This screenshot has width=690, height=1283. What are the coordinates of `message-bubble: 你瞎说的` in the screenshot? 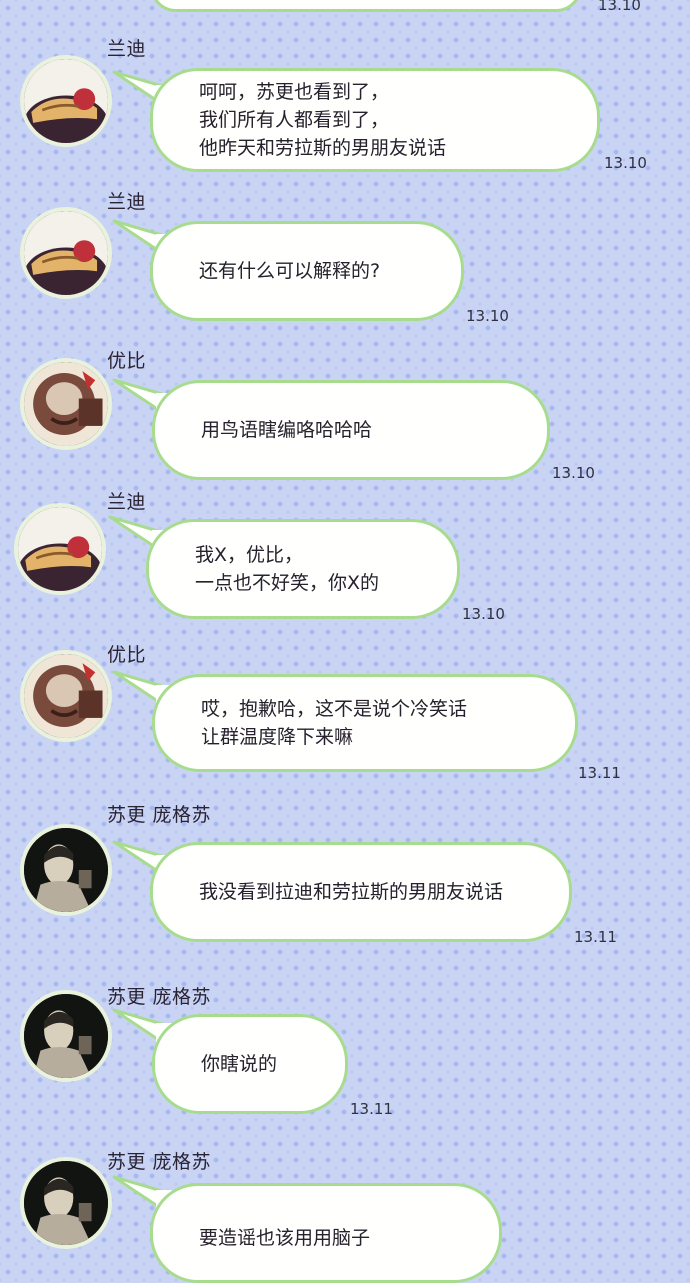 It's located at (250, 1064).